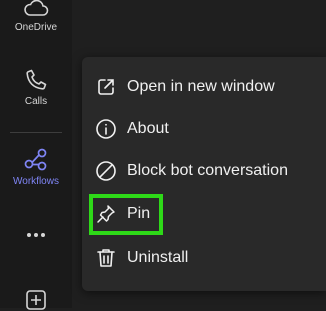 The image size is (326, 311). What do you see at coordinates (158, 257) in the screenshot?
I see `menu-item-label: Uninstall` at bounding box center [158, 257].